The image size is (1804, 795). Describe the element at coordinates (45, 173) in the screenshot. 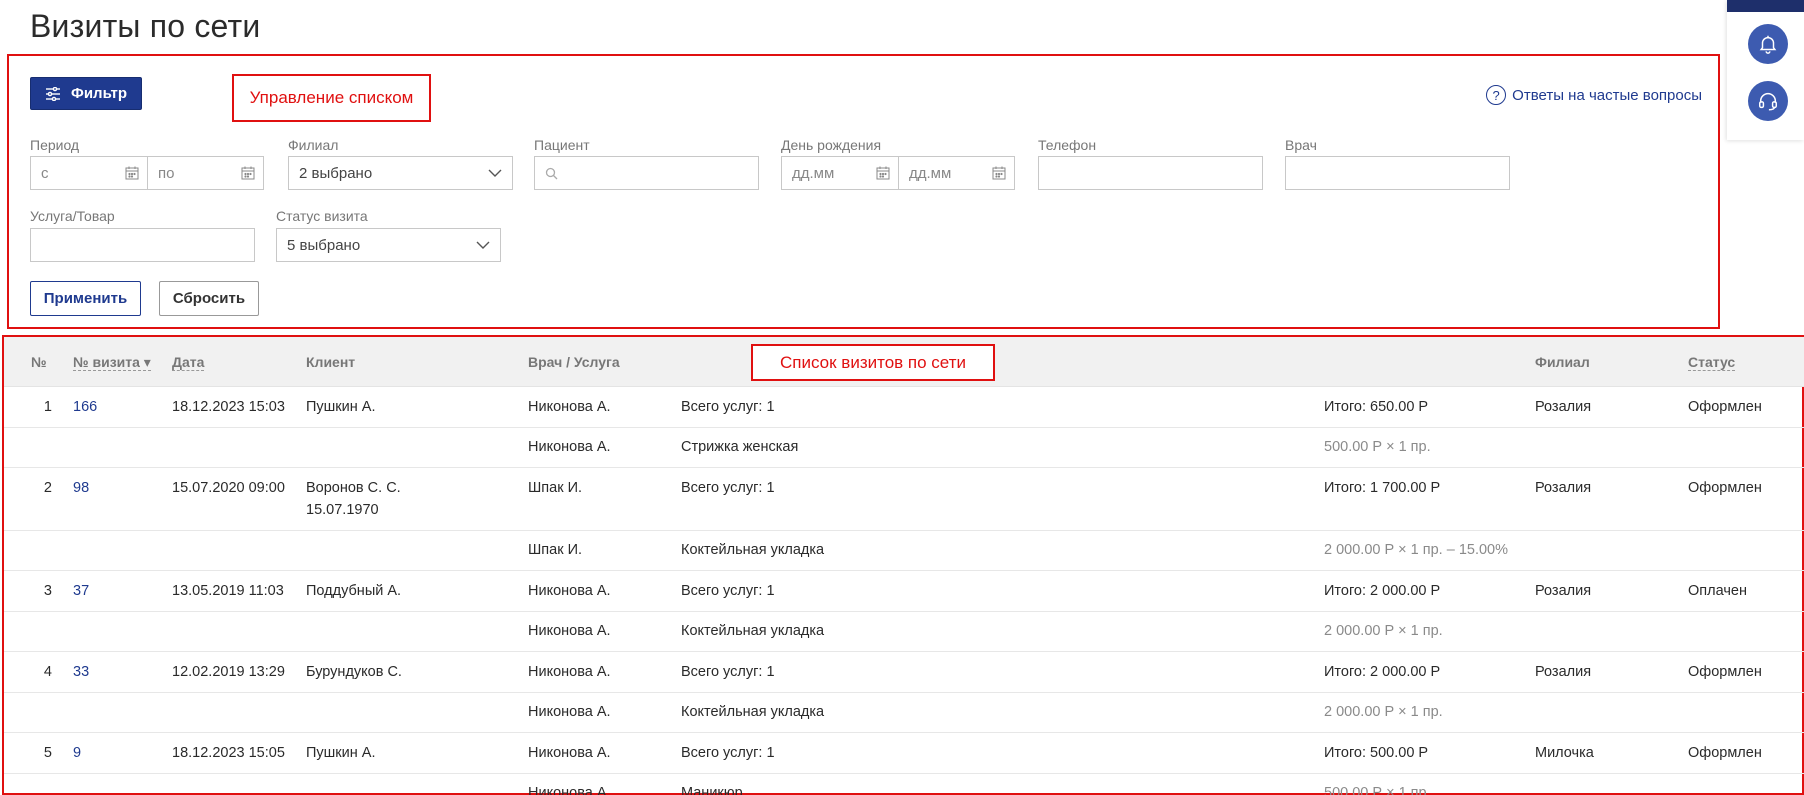

I see `period-from-placeholder: с` at that location.